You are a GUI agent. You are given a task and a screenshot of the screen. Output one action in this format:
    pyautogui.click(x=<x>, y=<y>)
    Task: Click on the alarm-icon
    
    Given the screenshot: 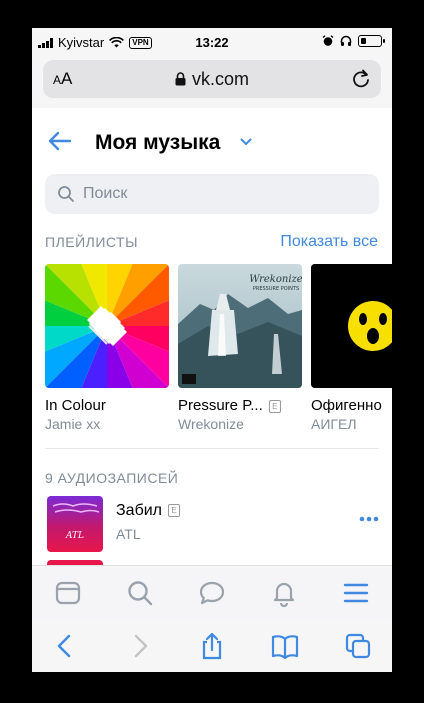 What is the action you would take?
    pyautogui.click(x=328, y=40)
    